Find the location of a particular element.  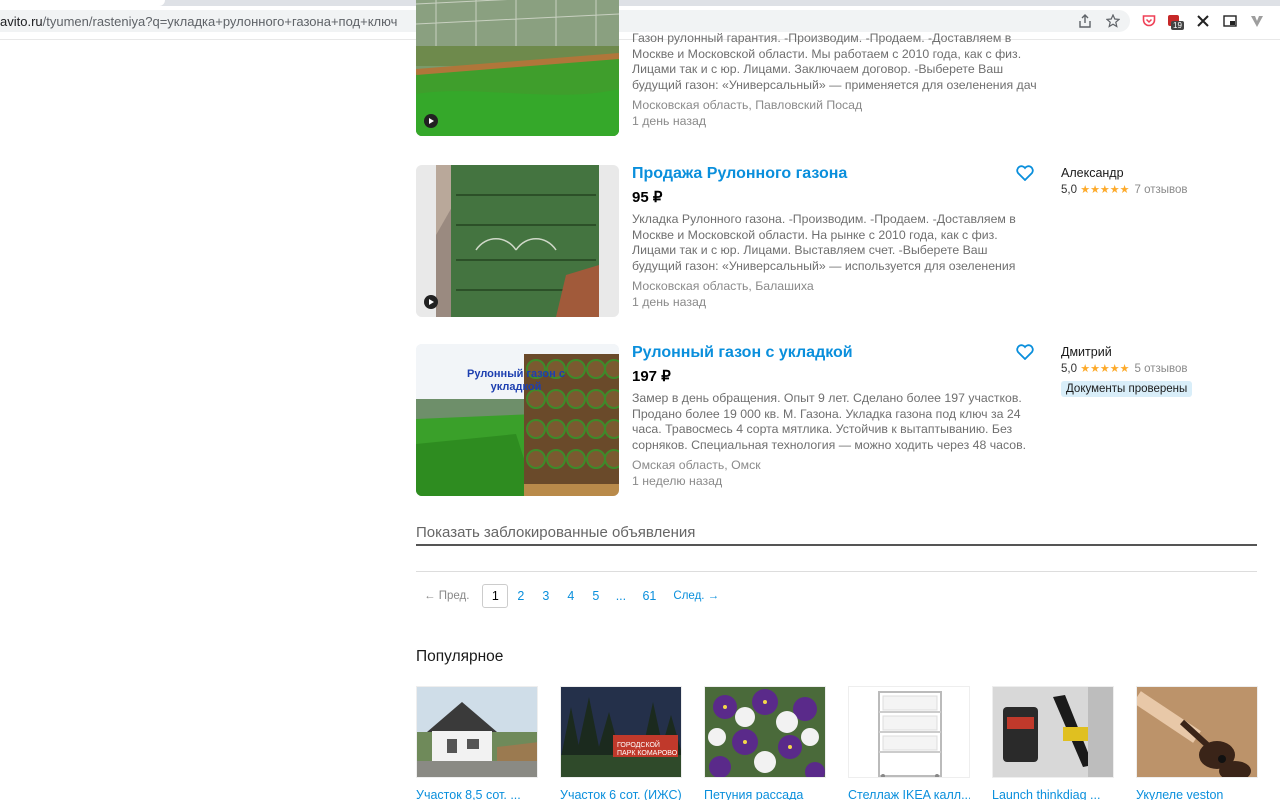

reviews-link: 7 отзывов is located at coordinates (1161, 190).